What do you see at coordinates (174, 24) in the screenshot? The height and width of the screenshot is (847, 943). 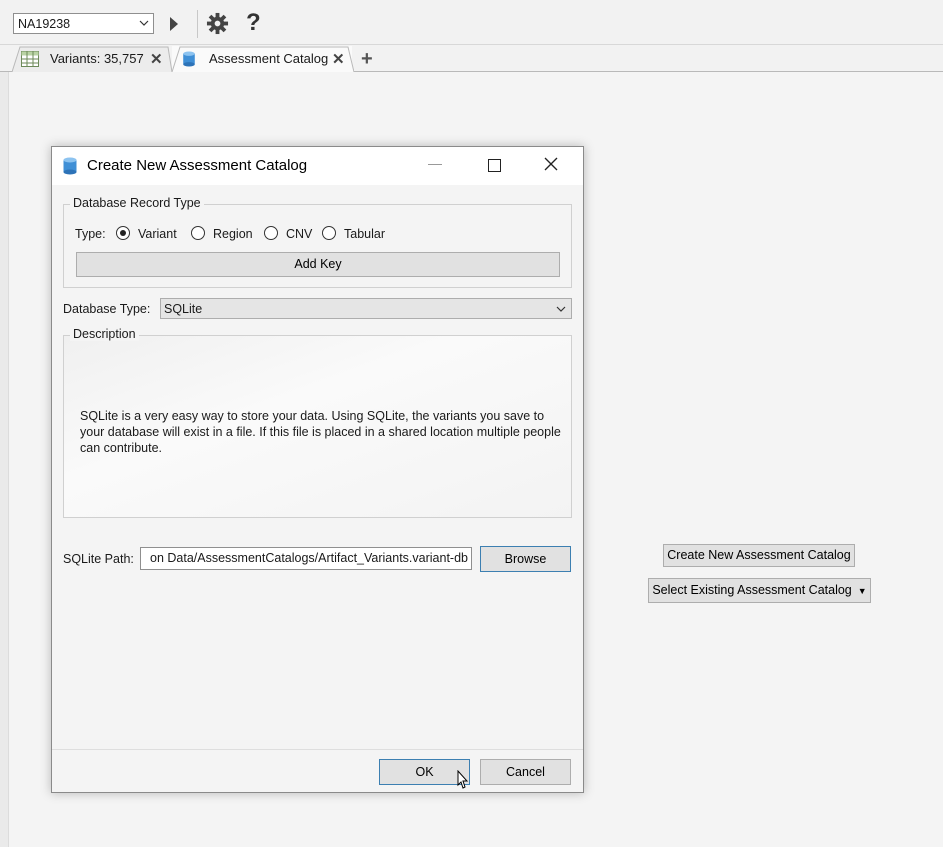 I see `play-icon` at bounding box center [174, 24].